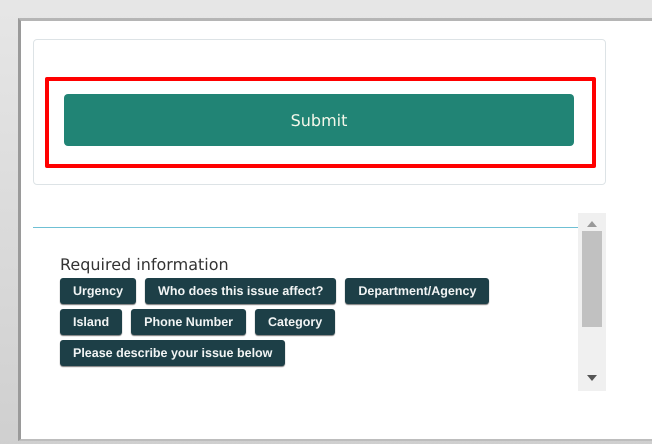  What do you see at coordinates (91, 322) in the screenshot?
I see `required-field-tag: Island` at bounding box center [91, 322].